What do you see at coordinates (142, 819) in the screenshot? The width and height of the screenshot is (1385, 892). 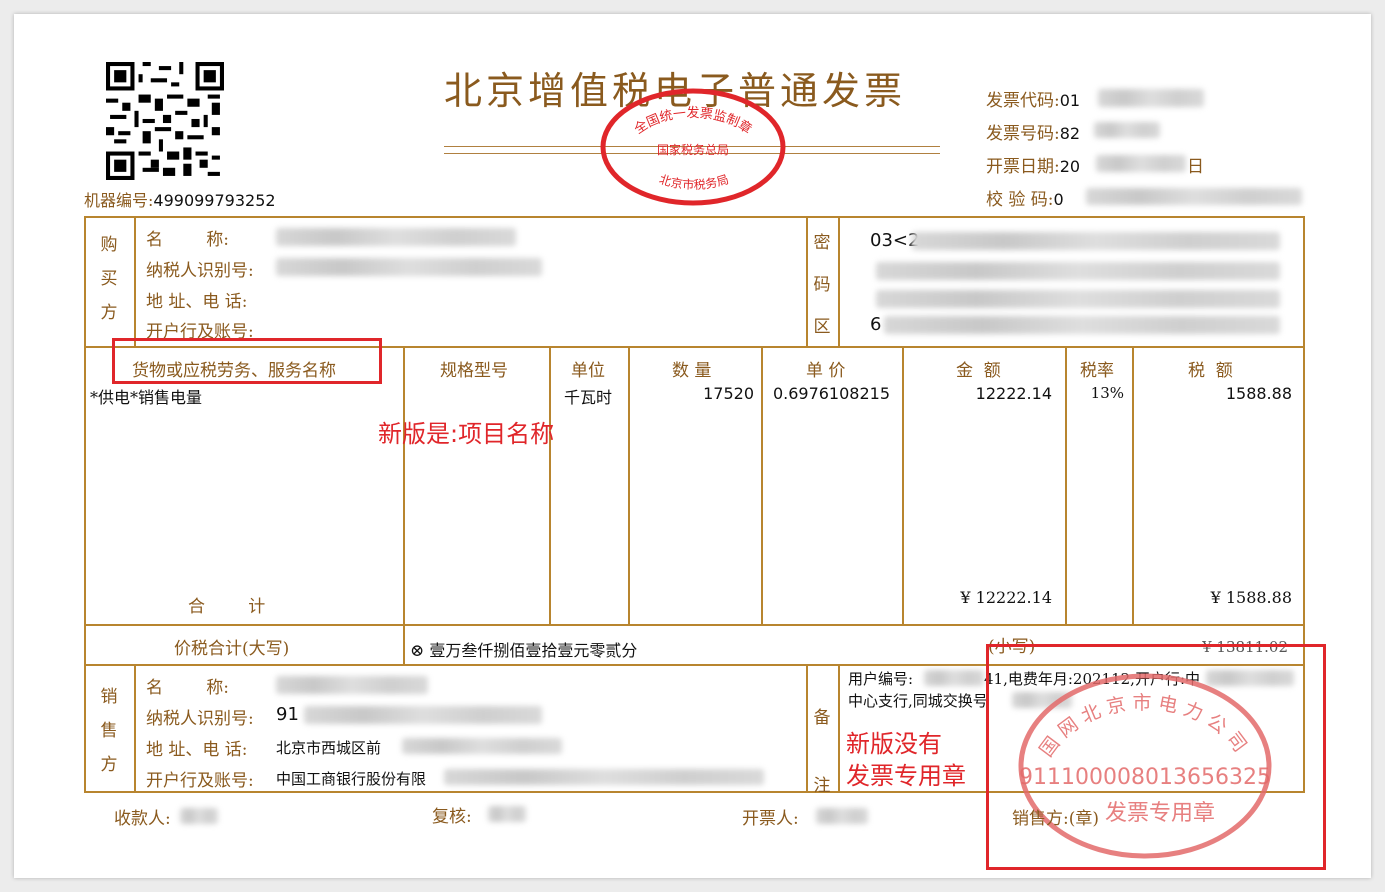 I see `payee-label: 收款人:` at bounding box center [142, 819].